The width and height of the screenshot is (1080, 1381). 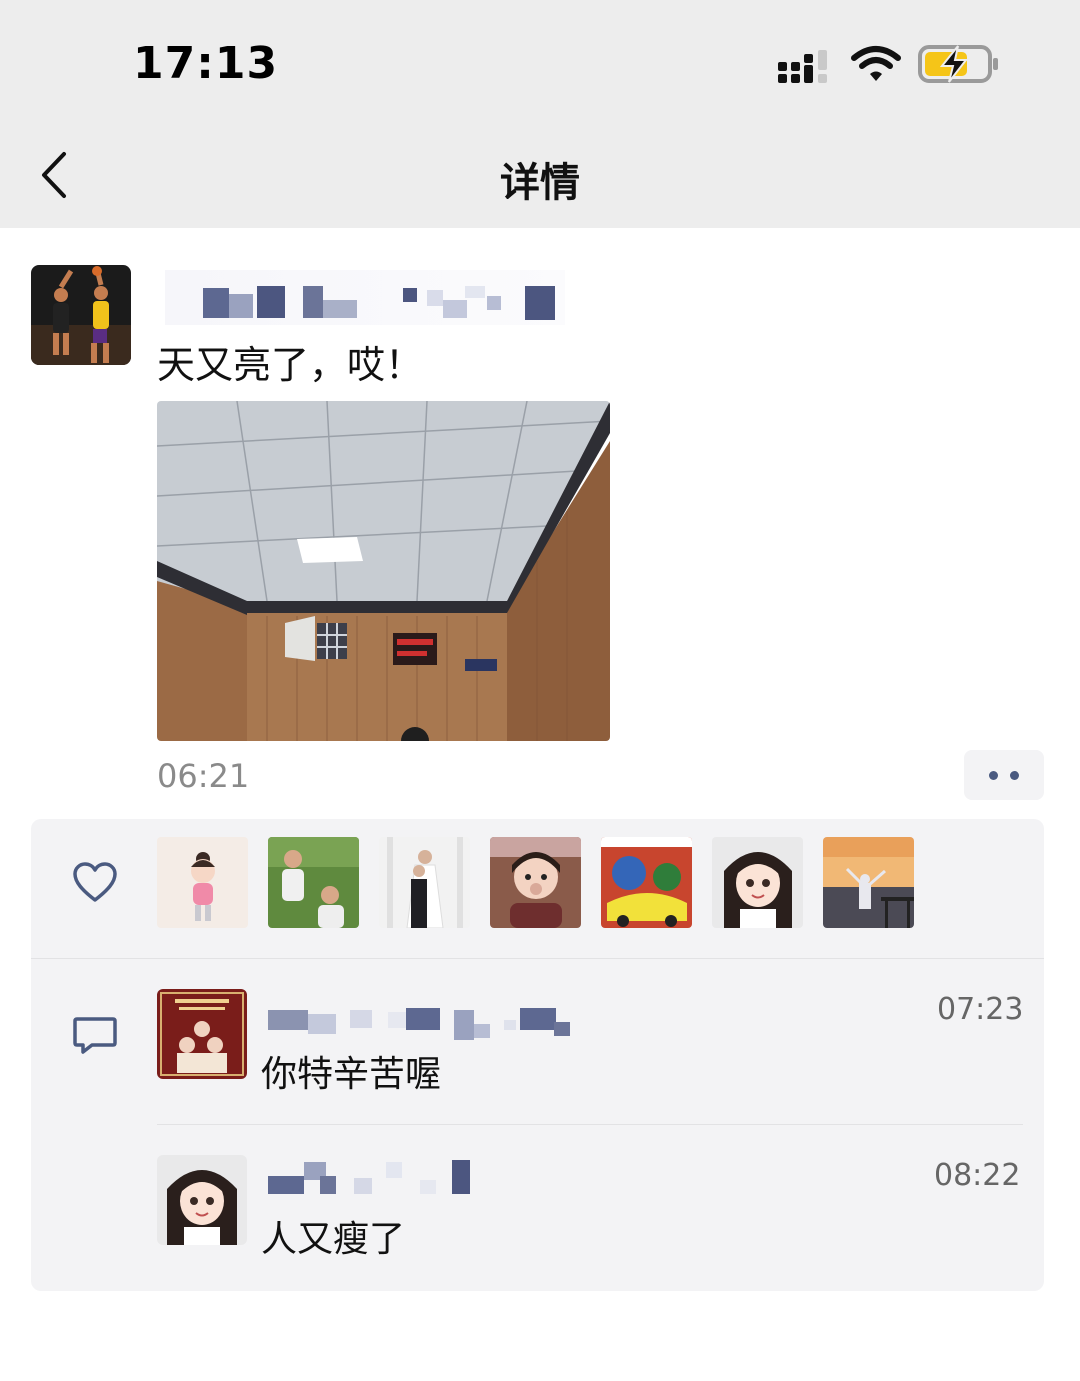 What do you see at coordinates (333, 1239) in the screenshot?
I see `comment-text: 人又瘦了` at bounding box center [333, 1239].